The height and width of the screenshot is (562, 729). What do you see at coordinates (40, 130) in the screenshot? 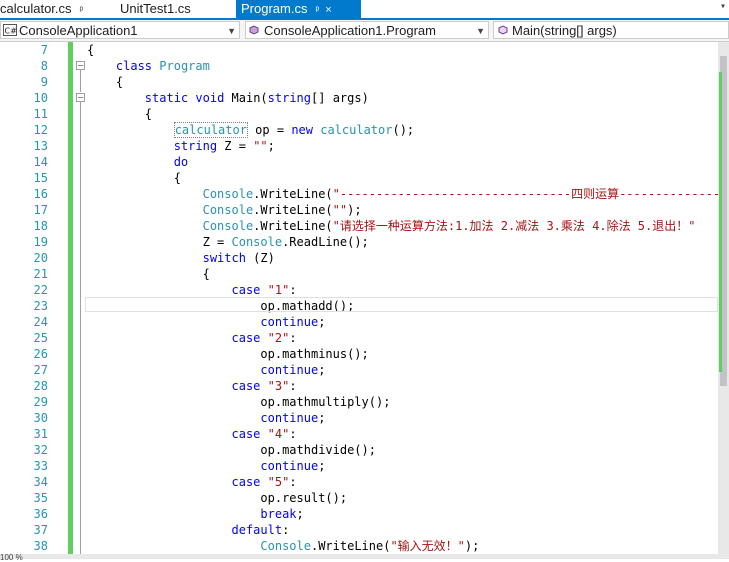
I see `line-number: 12` at bounding box center [40, 130].